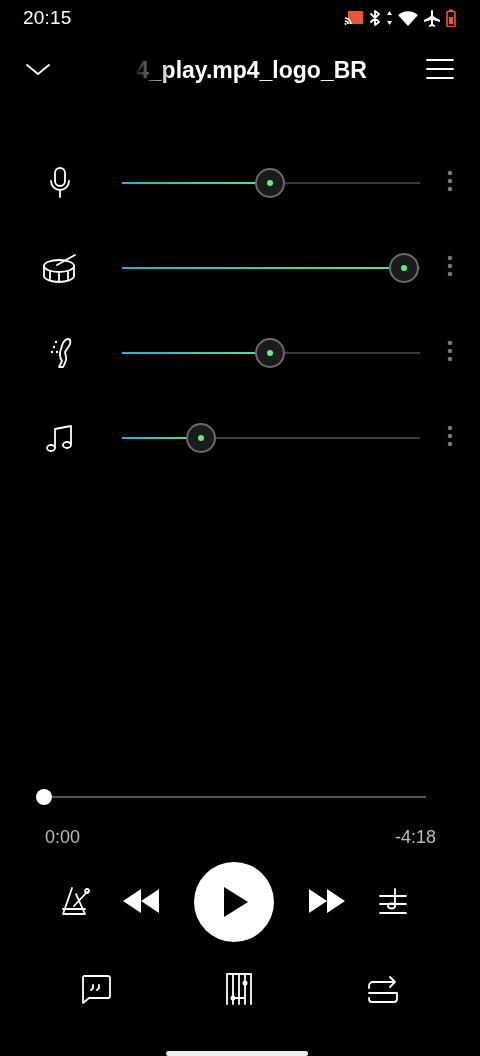 The image size is (480, 1056). Describe the element at coordinates (415, 837) in the screenshot. I see `remaining-time: -4:18` at that location.